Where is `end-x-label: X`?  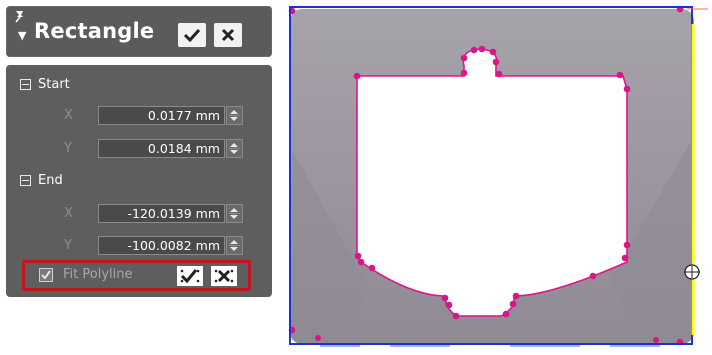
end-x-label: X is located at coordinates (68, 213).